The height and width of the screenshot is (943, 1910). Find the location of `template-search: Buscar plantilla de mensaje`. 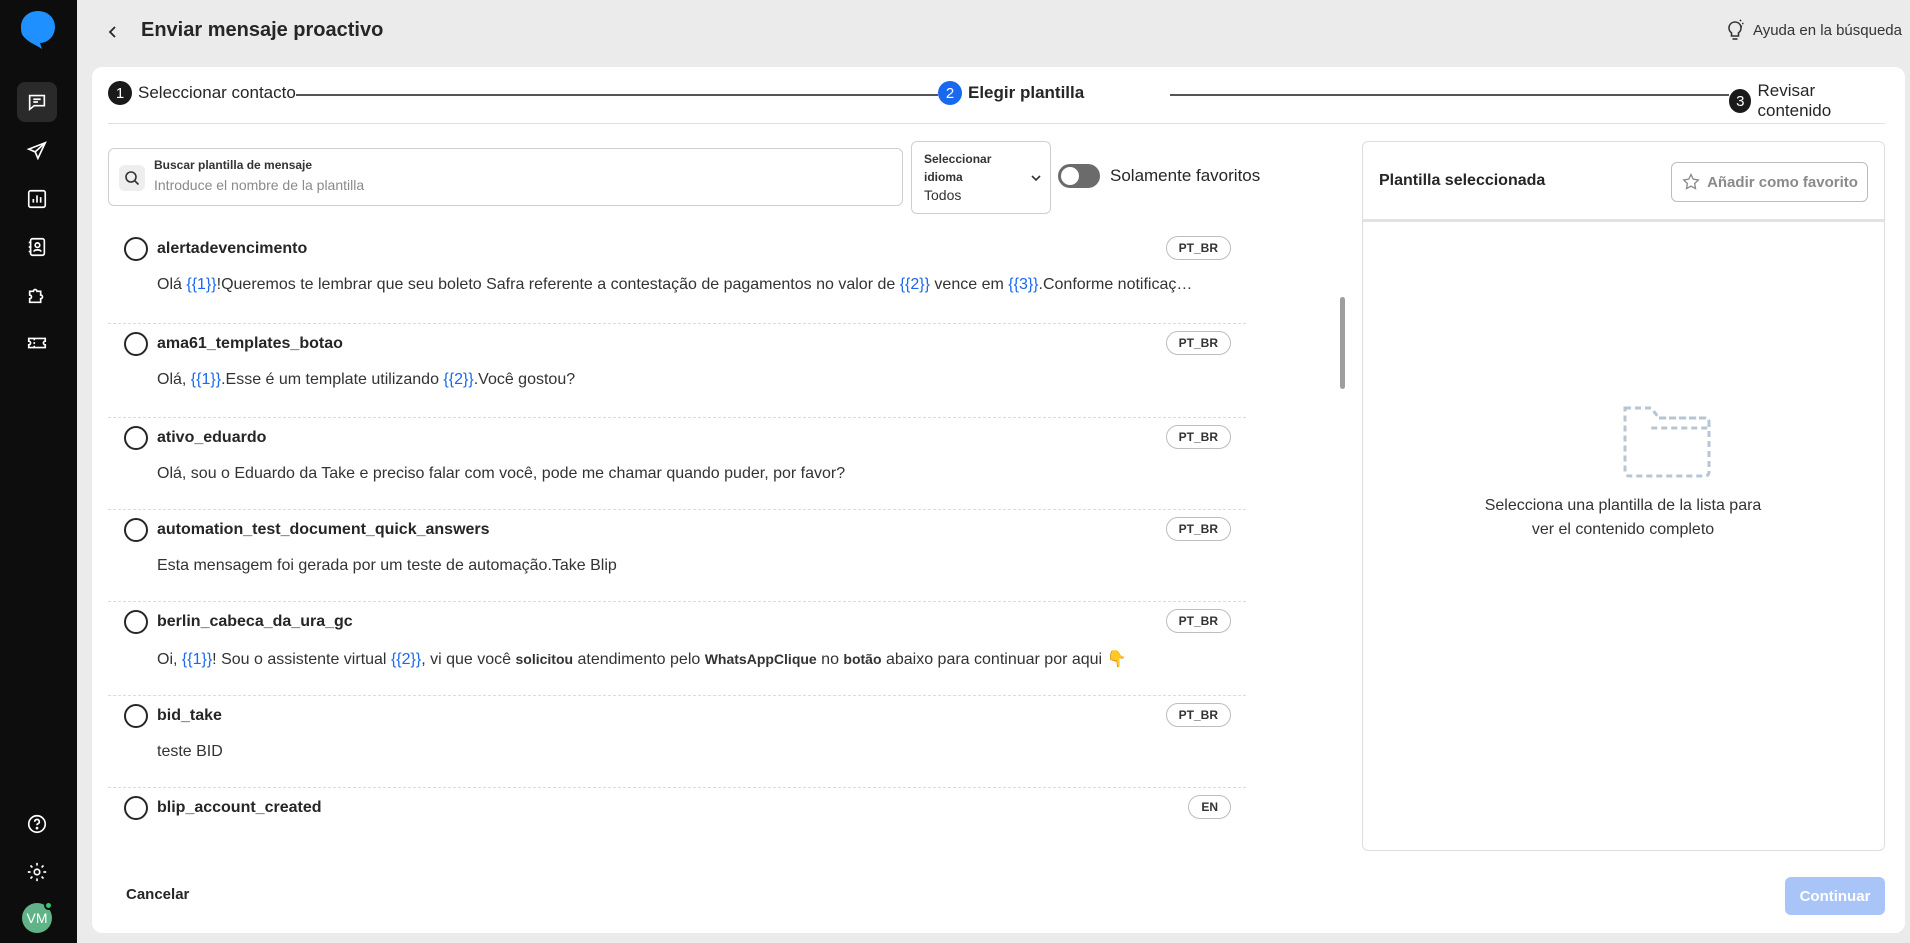

template-search: Buscar plantilla de mensaje is located at coordinates (505, 177).